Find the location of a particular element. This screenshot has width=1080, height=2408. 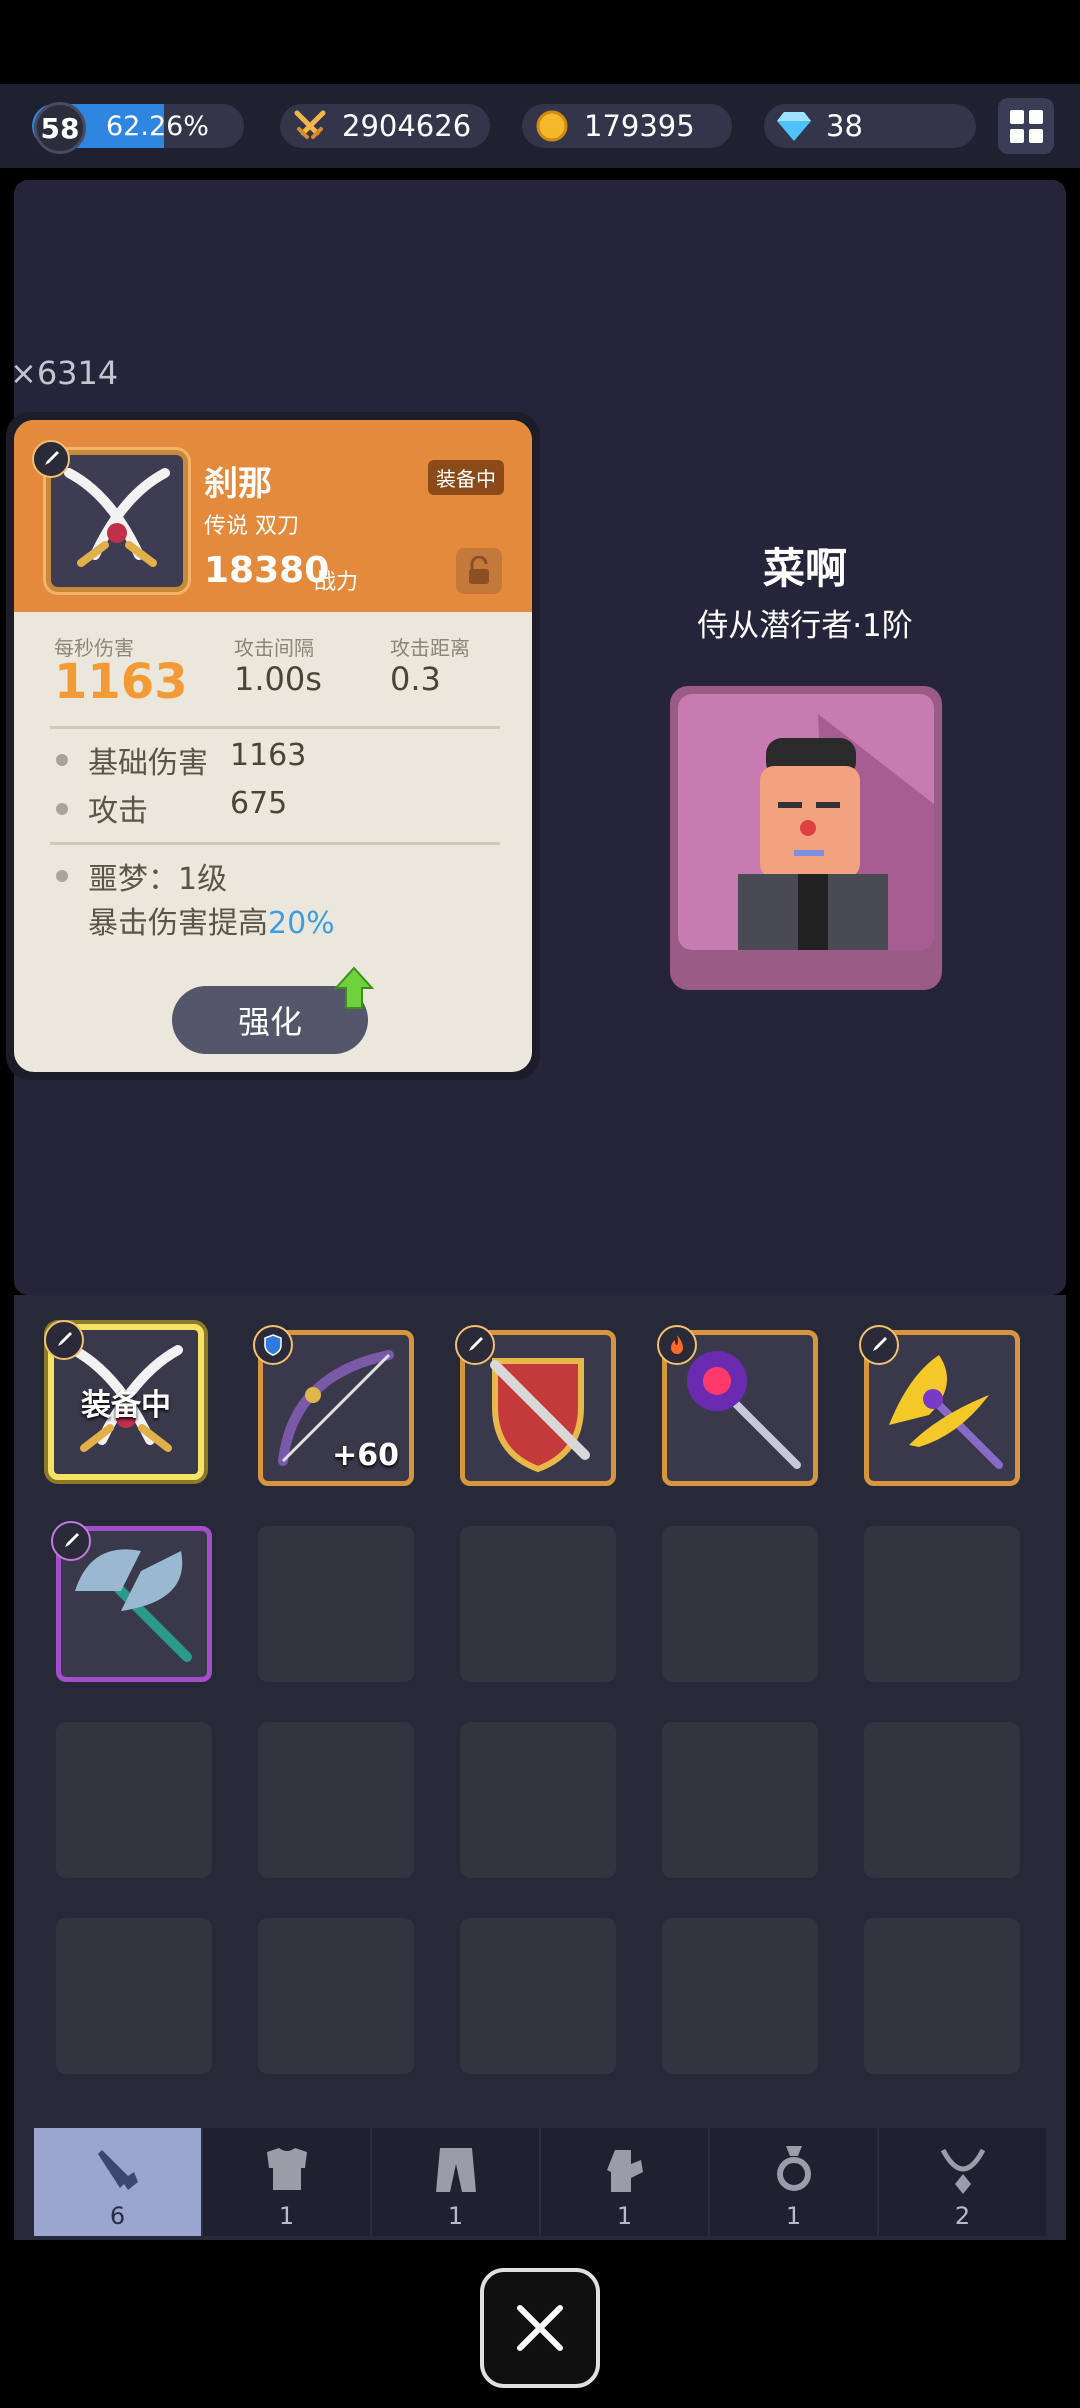

tab-count: 2 is located at coordinates (962, 2216).